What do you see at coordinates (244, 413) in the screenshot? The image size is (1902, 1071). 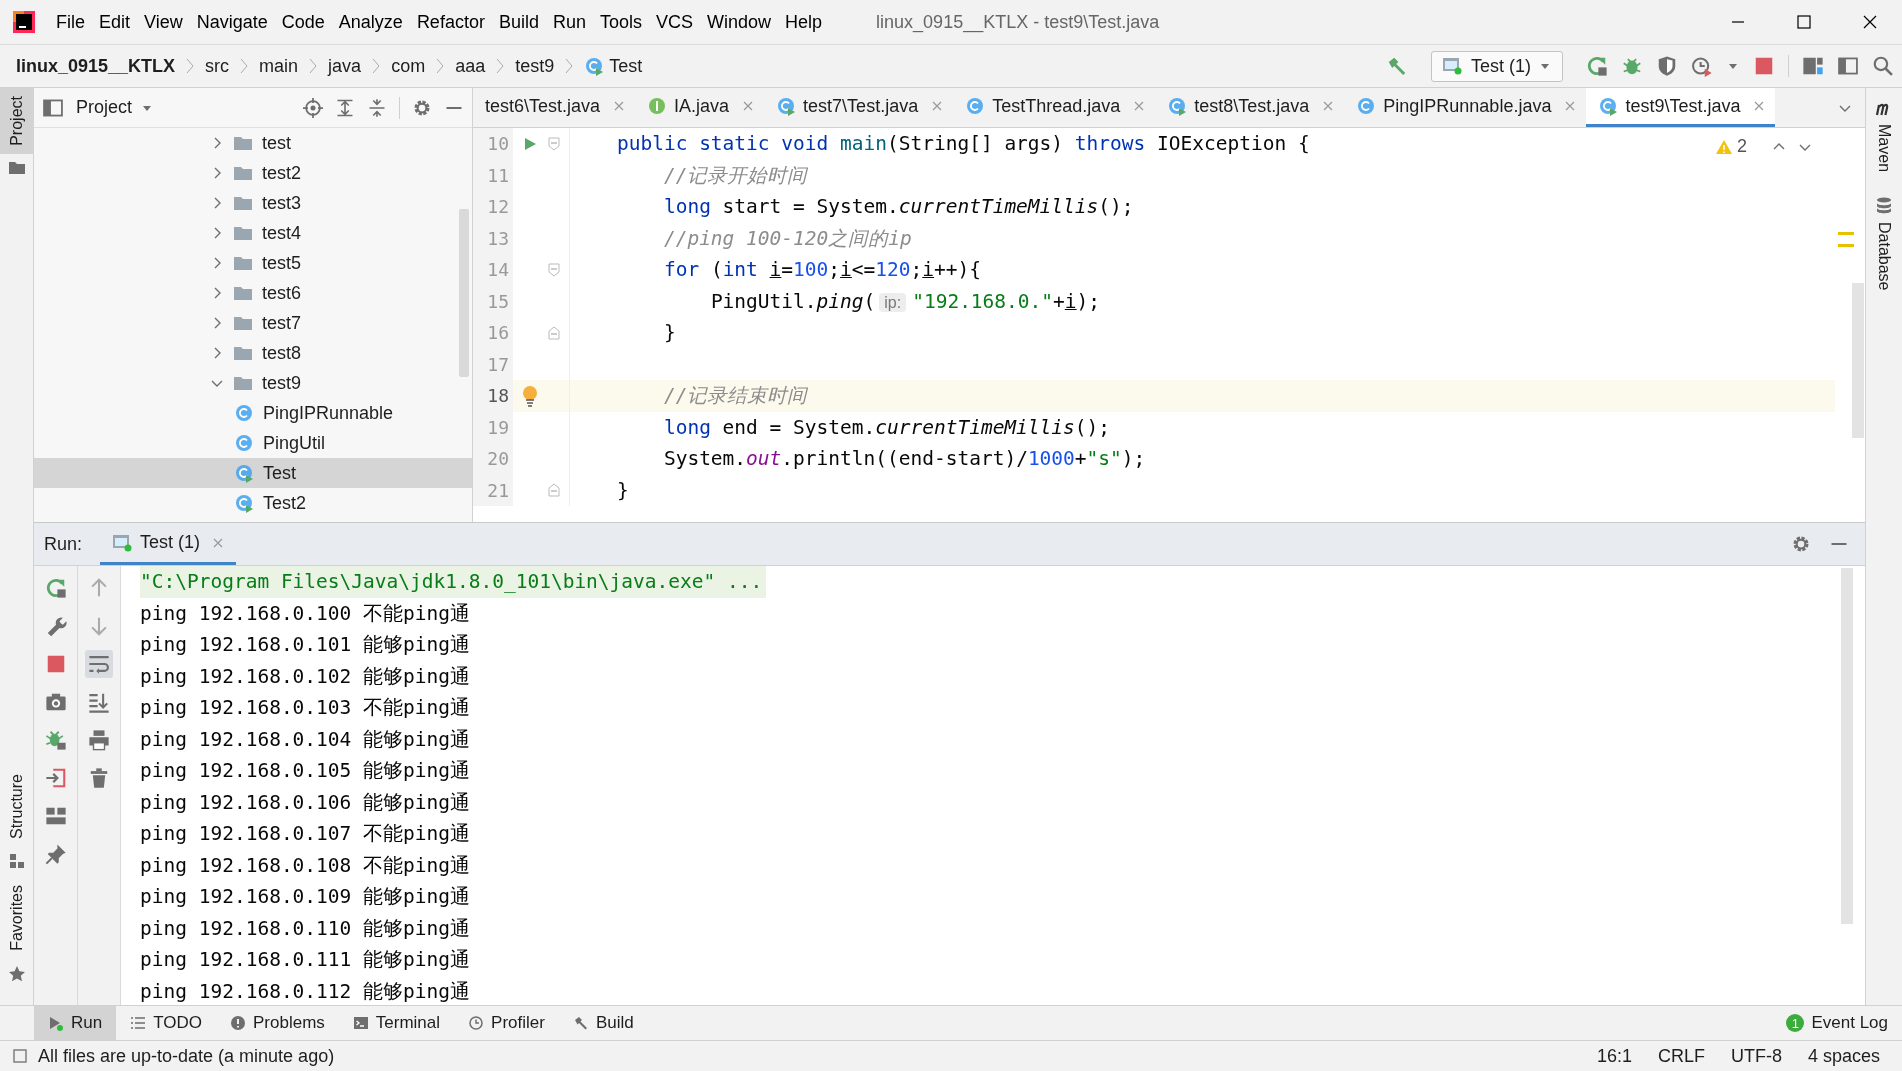 I see `class-icon` at bounding box center [244, 413].